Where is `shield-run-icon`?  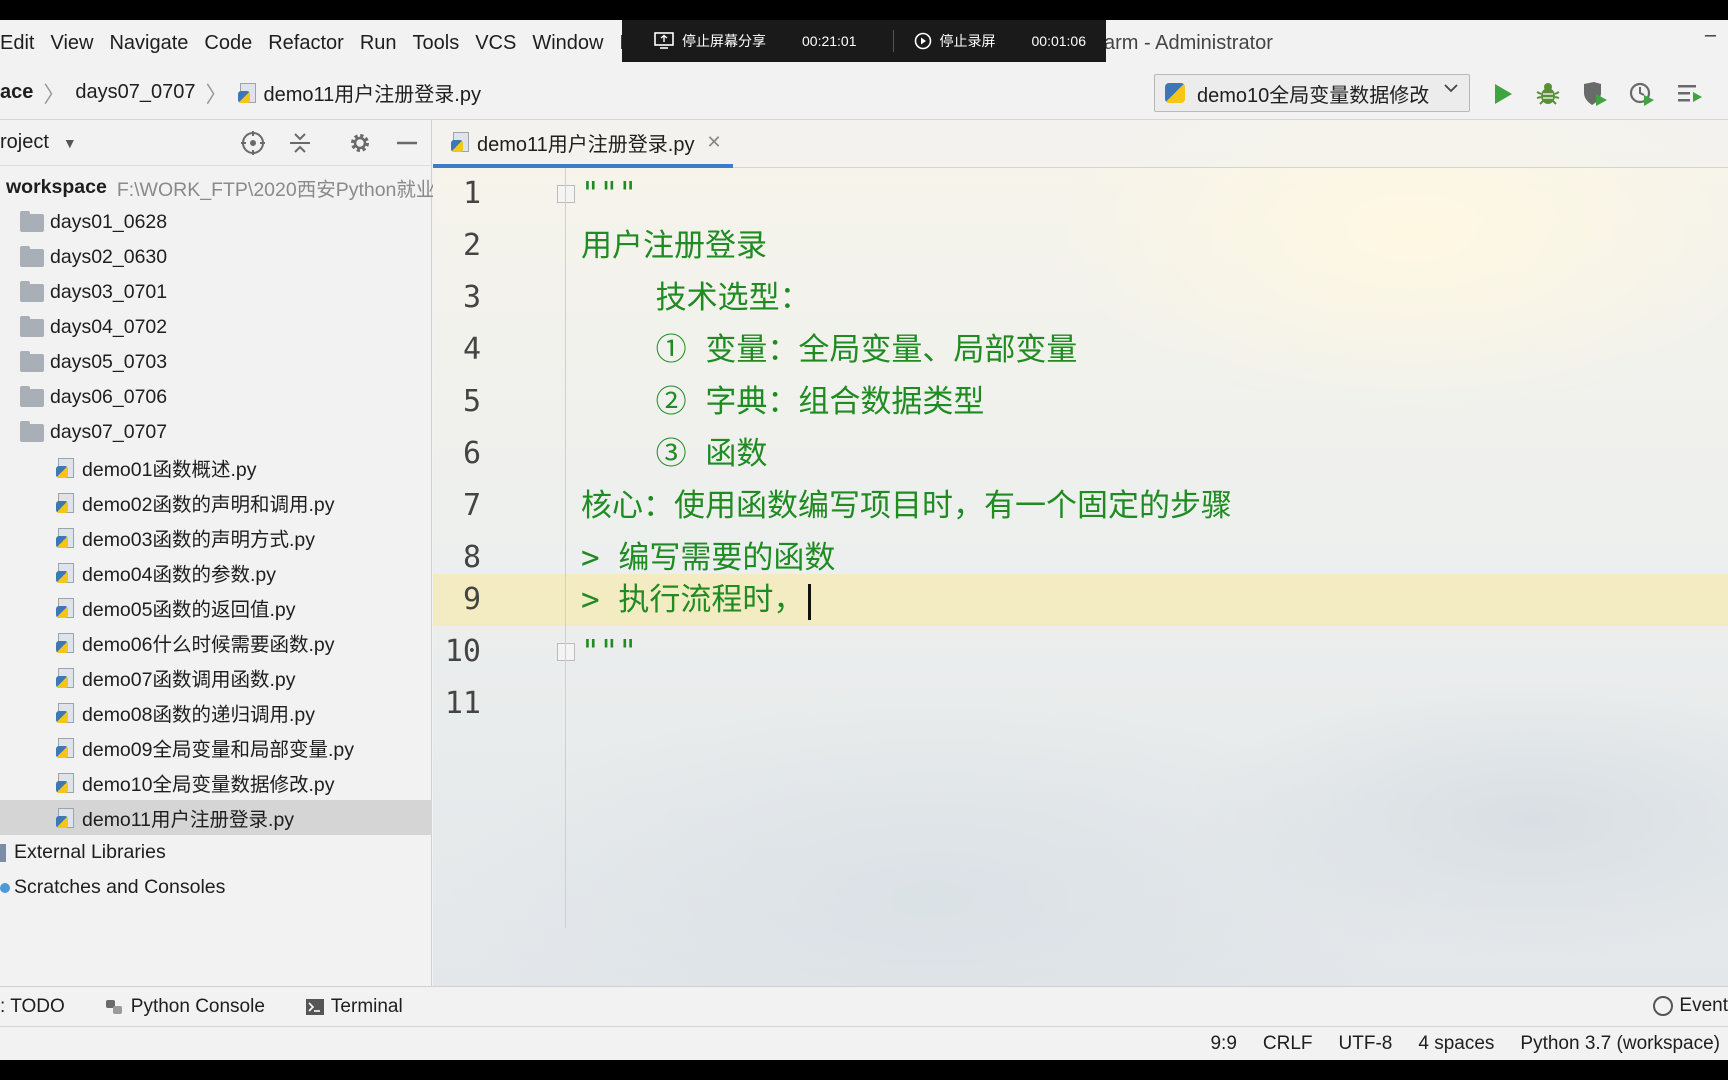
shield-run-icon is located at coordinates (1595, 94).